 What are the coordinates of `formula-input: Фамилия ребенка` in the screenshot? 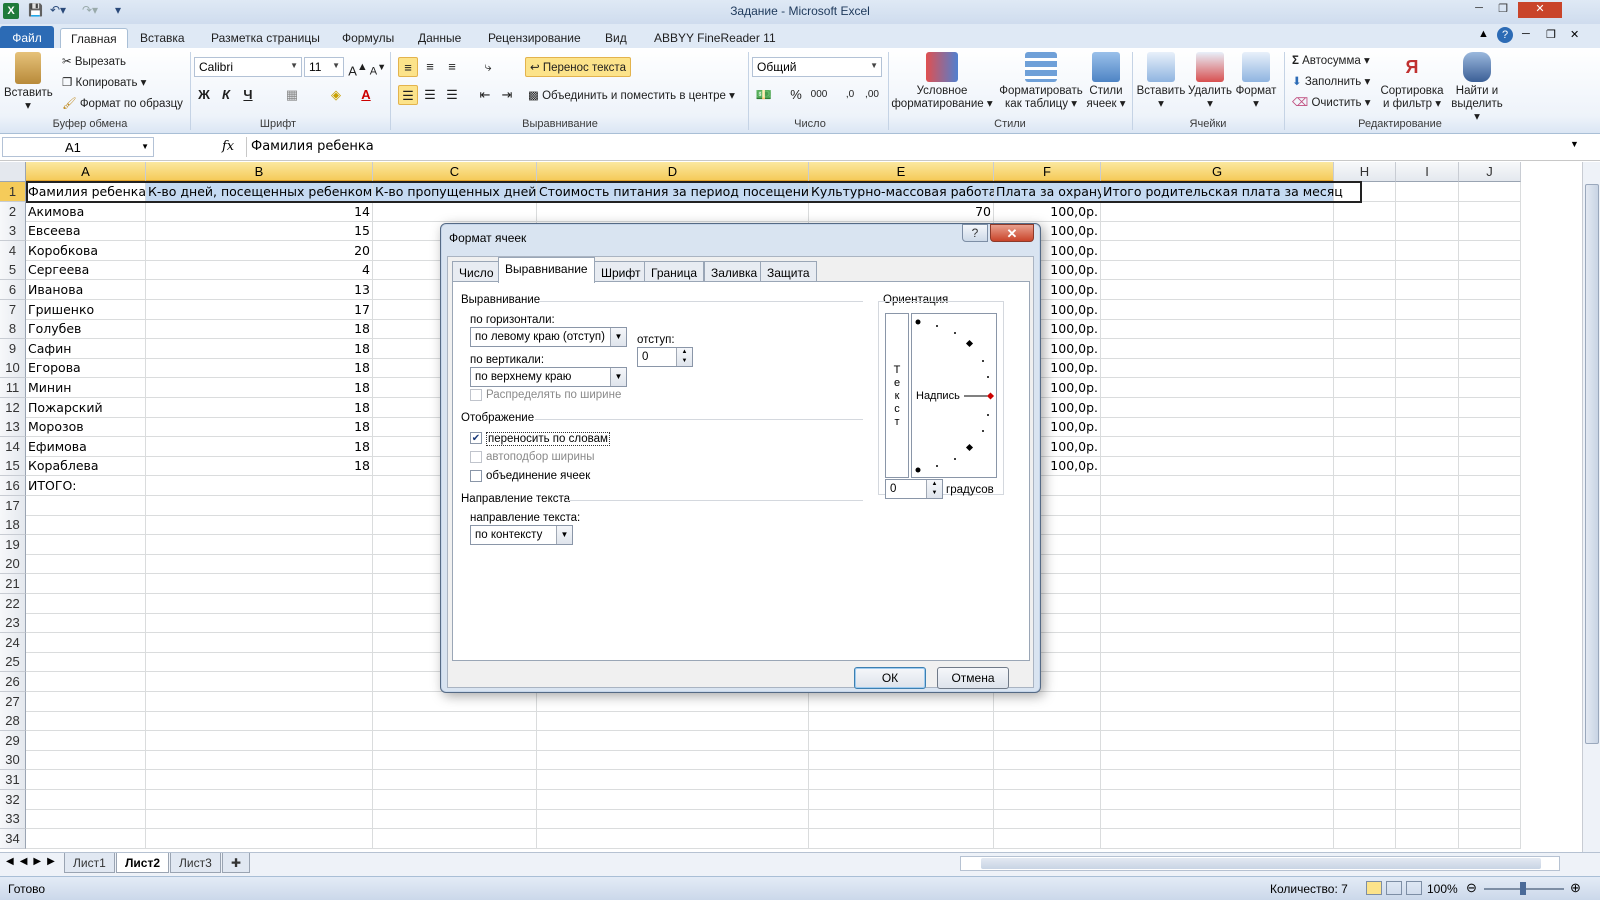 It's located at (906, 147).